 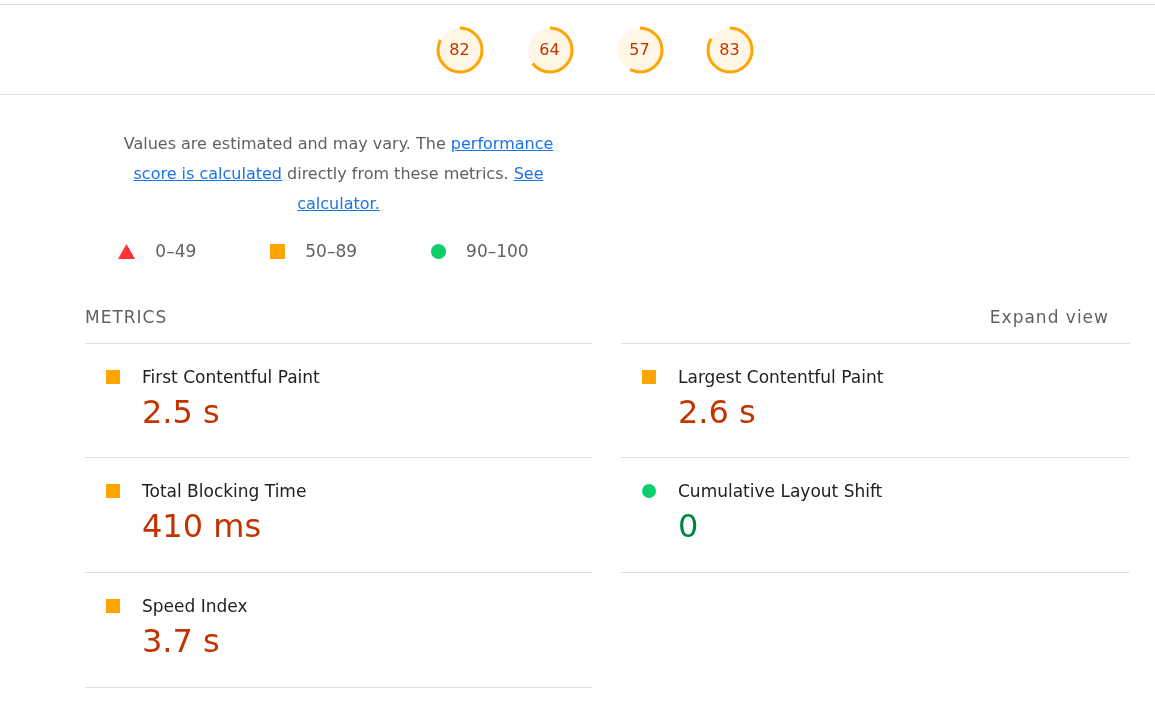 What do you see at coordinates (781, 491) in the screenshot?
I see `metric-name: Cumulative Layout Shift` at bounding box center [781, 491].